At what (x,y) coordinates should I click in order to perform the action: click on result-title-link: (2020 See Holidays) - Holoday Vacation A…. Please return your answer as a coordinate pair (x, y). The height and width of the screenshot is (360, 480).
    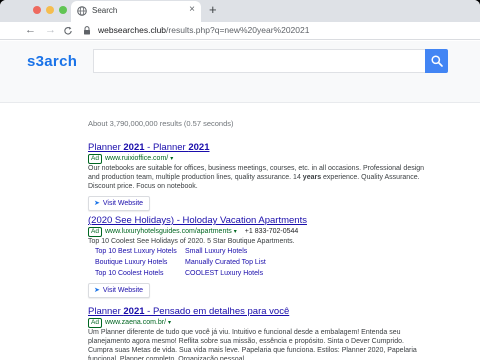
    Looking at the image, I should click on (258, 220).